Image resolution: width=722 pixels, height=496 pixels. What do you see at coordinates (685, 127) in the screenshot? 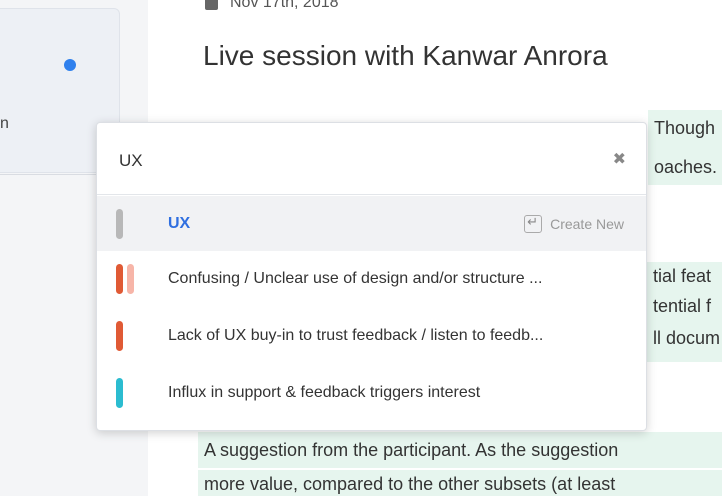
I see `highlighted-text: Though` at bounding box center [685, 127].